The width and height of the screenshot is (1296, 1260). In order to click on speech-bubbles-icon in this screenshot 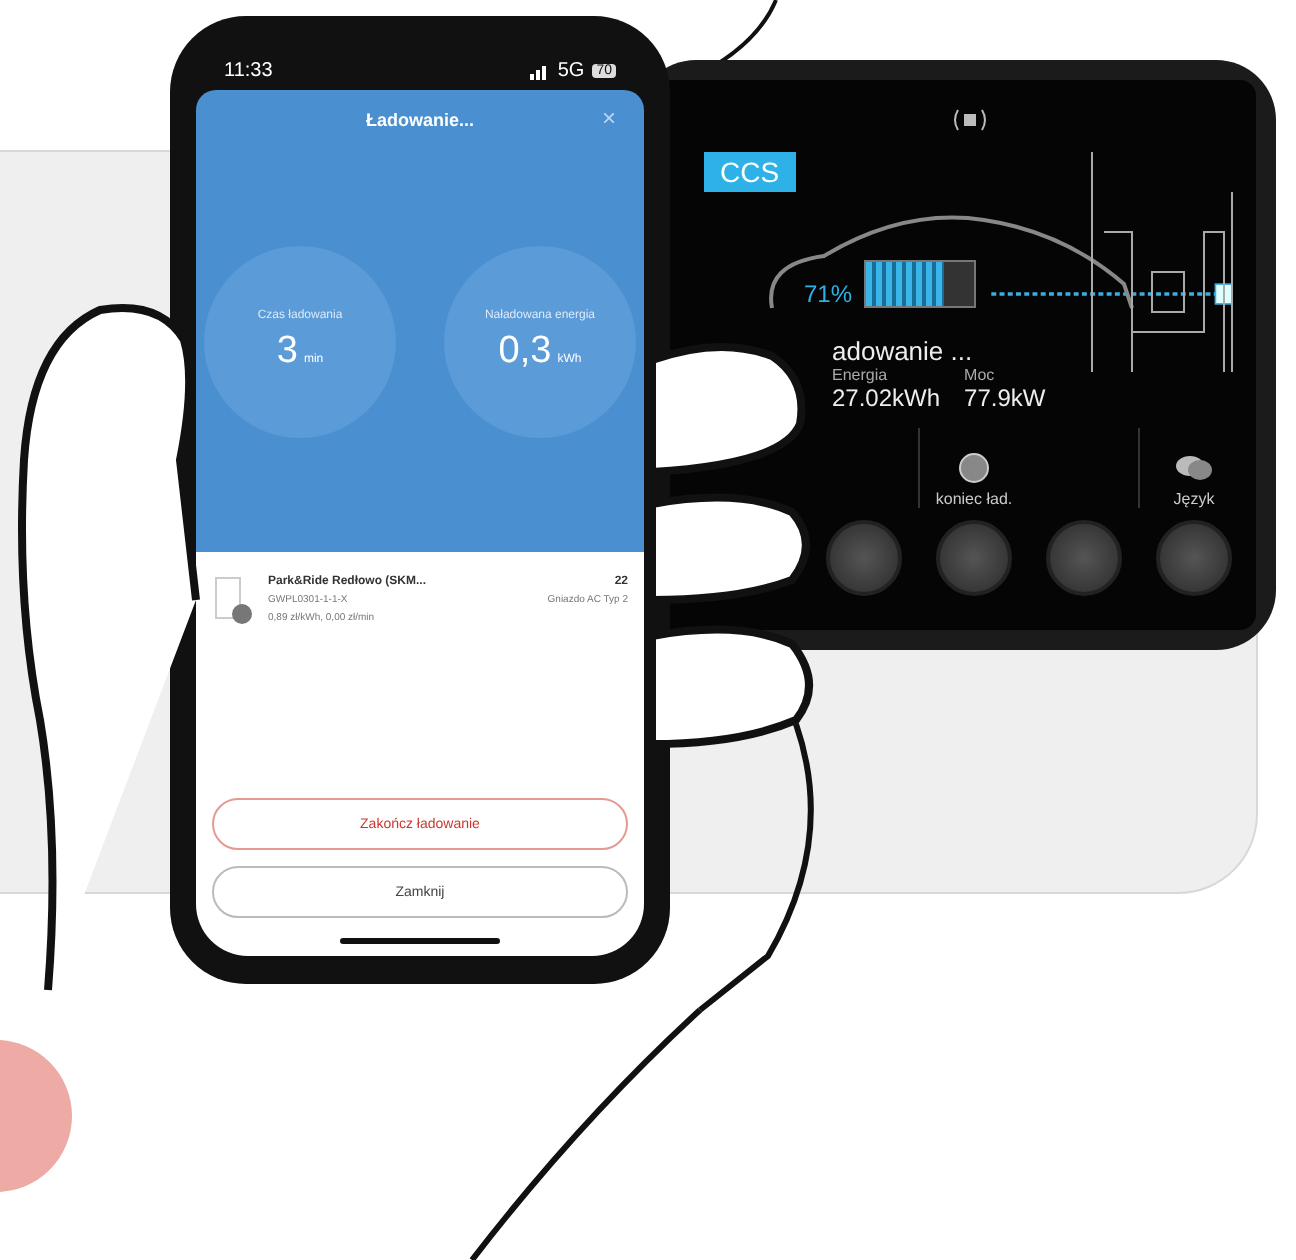, I will do `click(1194, 468)`.